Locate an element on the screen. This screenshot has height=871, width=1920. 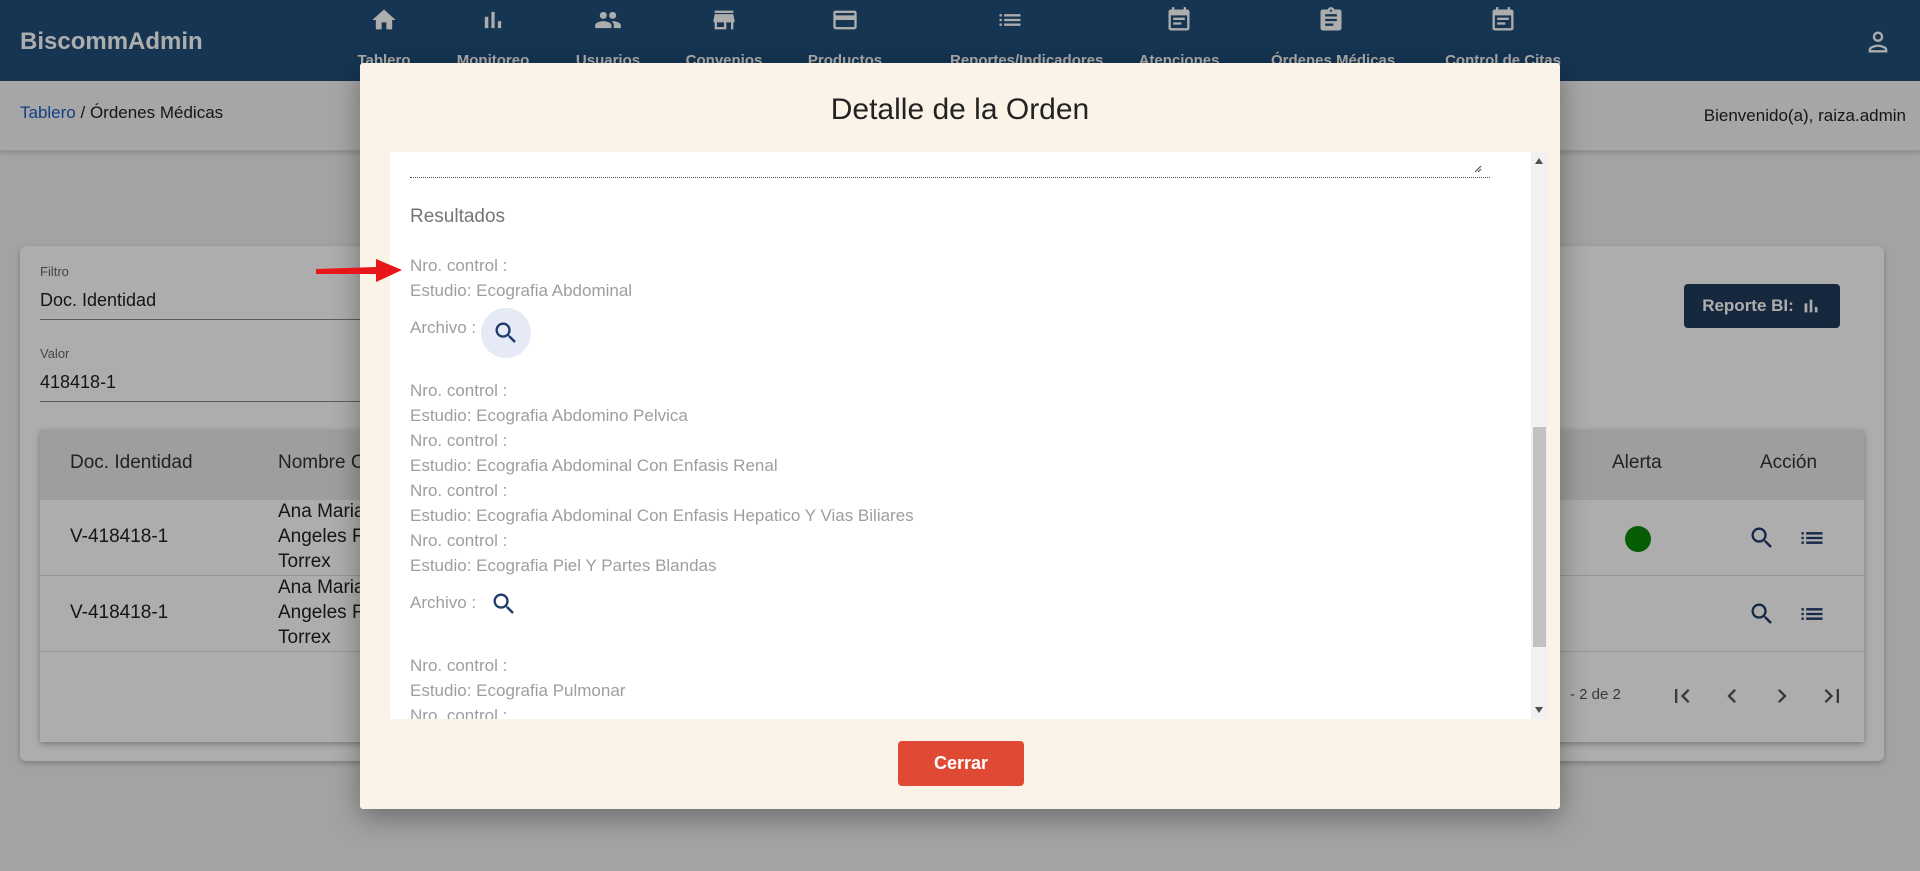
resize-handle-icon is located at coordinates (1477, 168).